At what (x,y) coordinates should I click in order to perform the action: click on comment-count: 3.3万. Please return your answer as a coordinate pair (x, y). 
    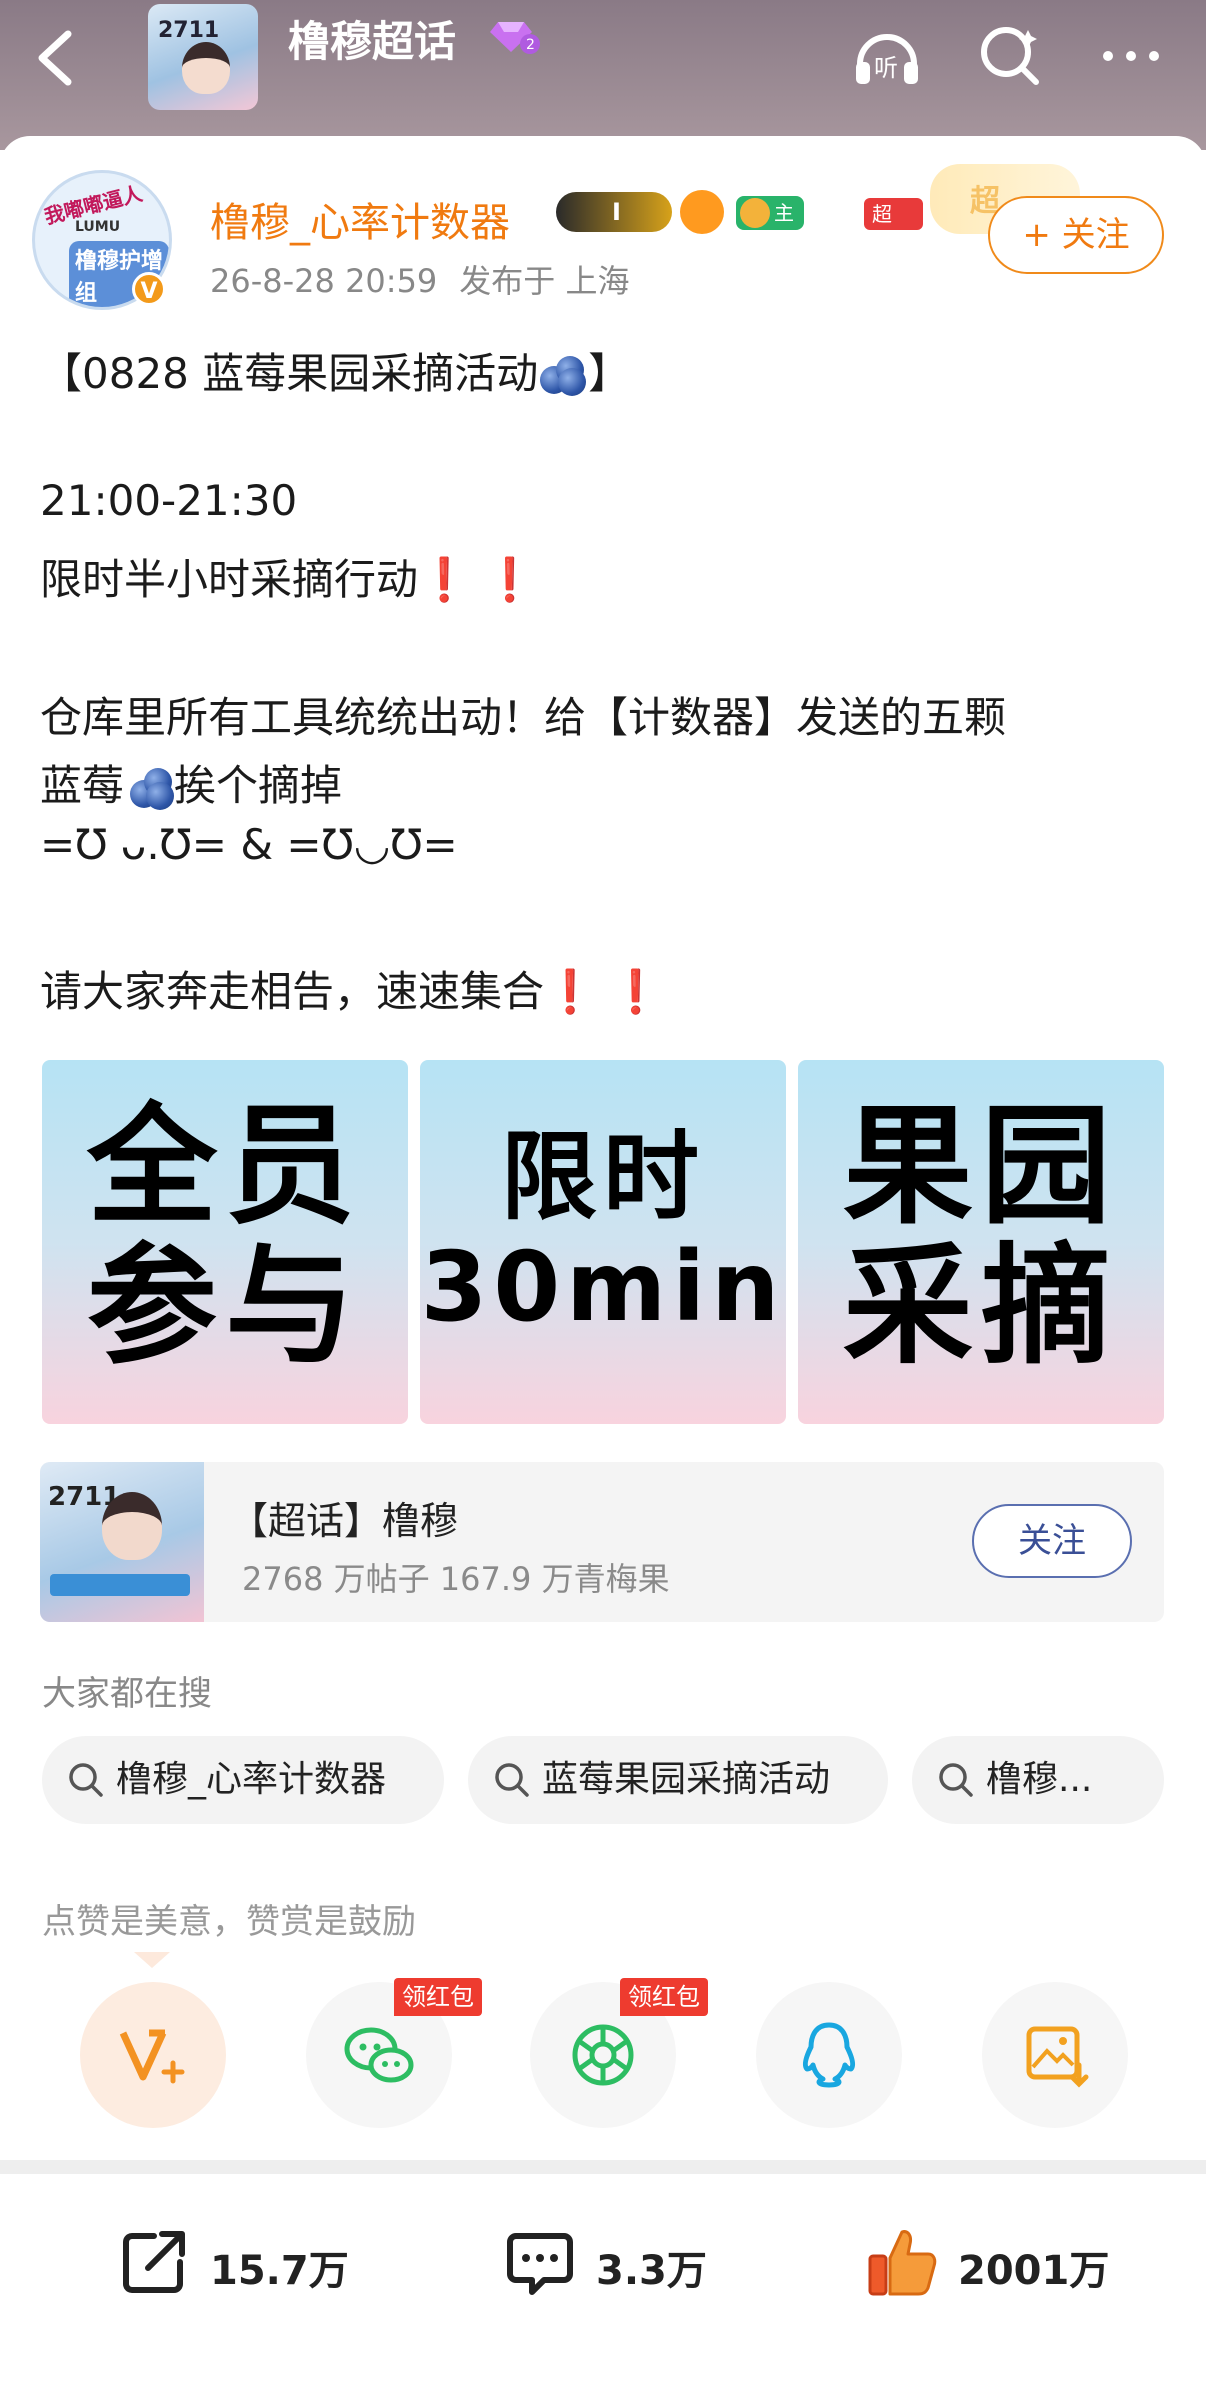
    Looking at the image, I should click on (651, 2271).